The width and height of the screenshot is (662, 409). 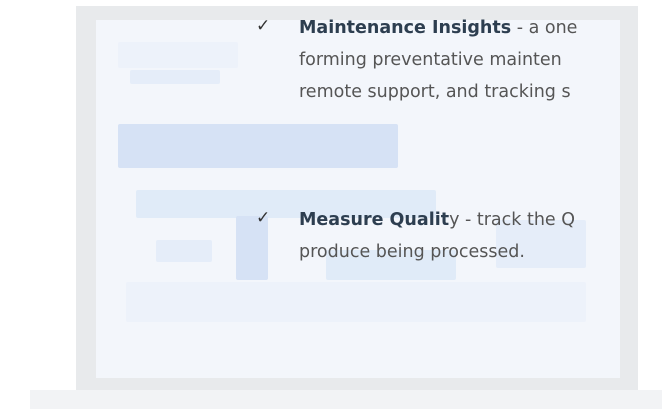 I want to click on feature-line: Maintenance Insights - a one, so click(x=480, y=28).